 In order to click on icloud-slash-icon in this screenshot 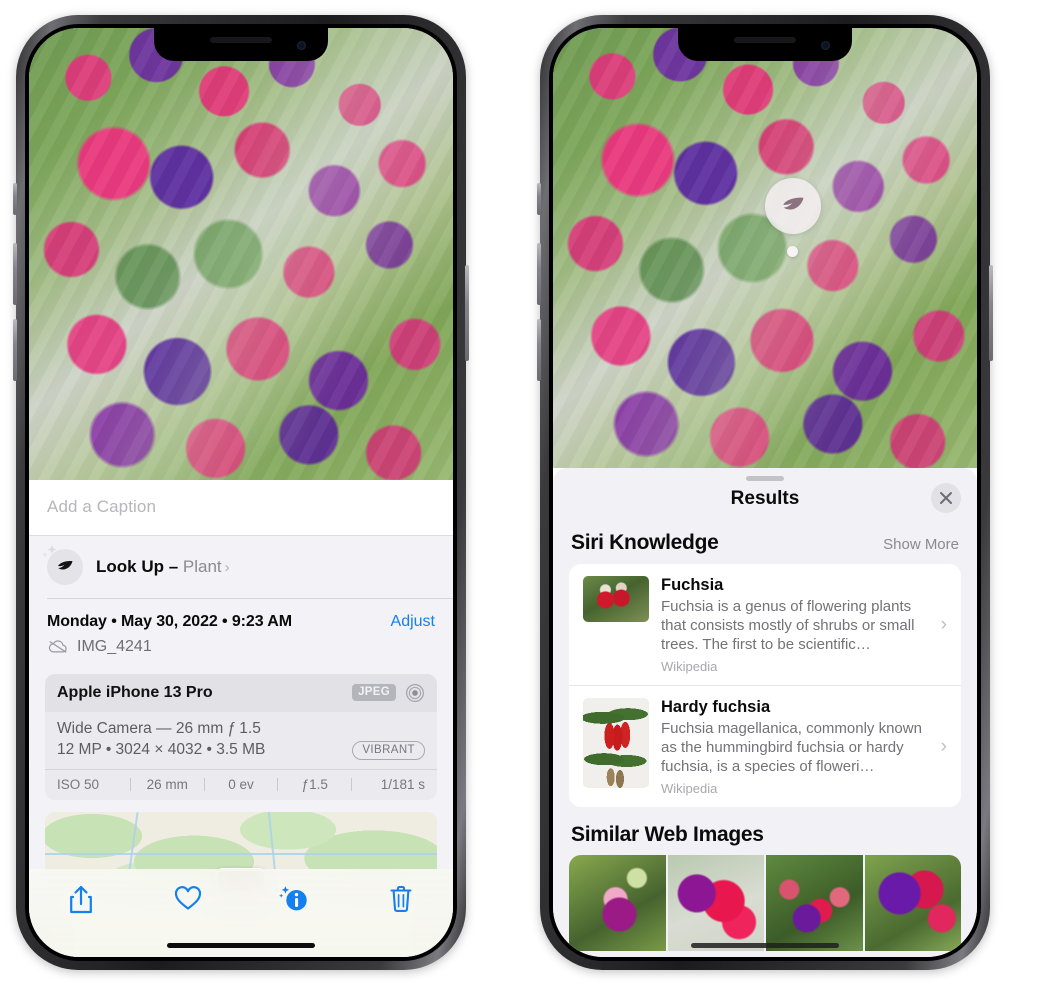, I will do `click(57, 646)`.